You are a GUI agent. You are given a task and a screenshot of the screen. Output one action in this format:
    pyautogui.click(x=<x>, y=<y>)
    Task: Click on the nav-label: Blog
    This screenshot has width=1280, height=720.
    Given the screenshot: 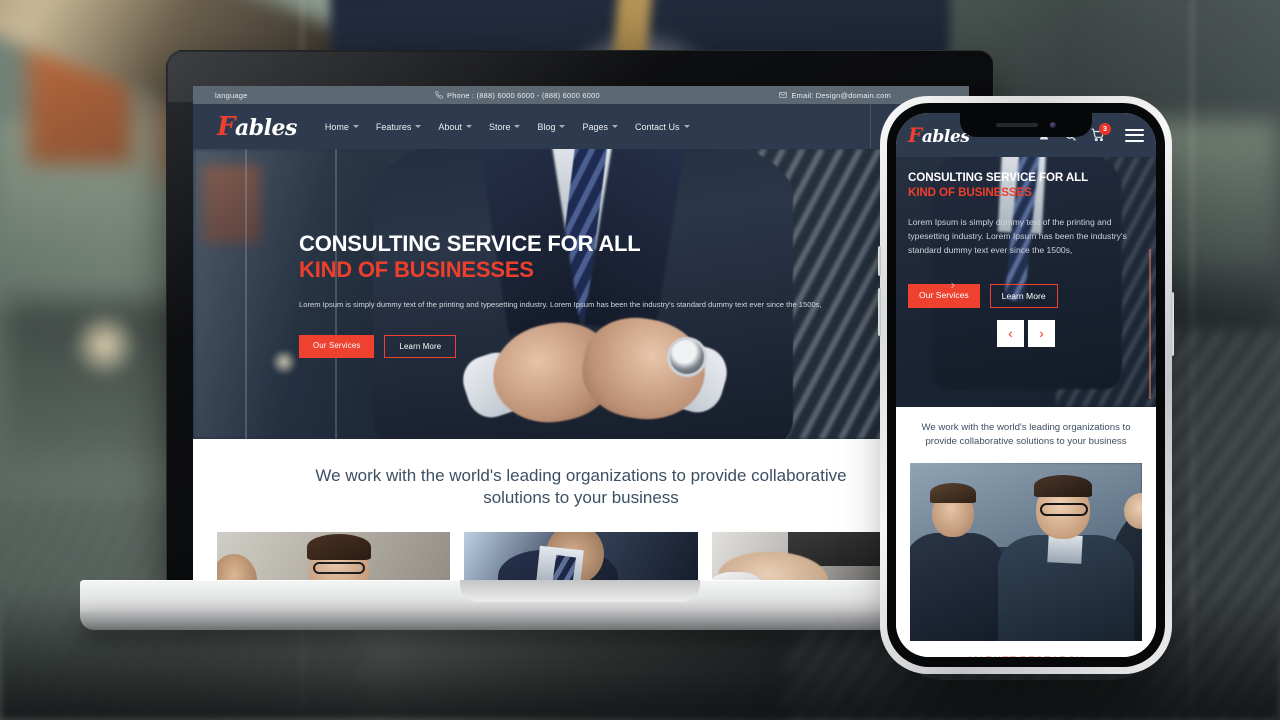 What is the action you would take?
    pyautogui.click(x=546, y=126)
    